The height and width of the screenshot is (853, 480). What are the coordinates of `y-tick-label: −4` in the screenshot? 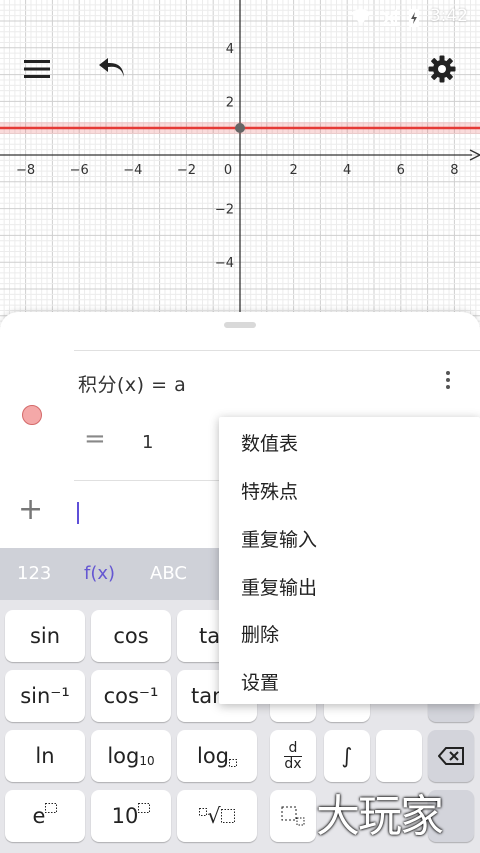 It's located at (224, 263).